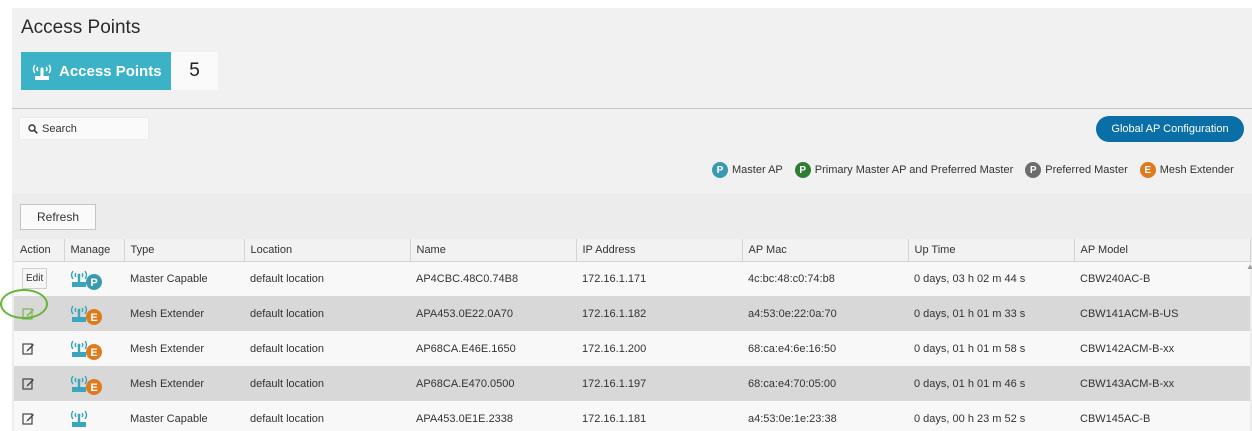 This screenshot has width=1252, height=431. I want to click on svg-text: P, so click(93, 283).